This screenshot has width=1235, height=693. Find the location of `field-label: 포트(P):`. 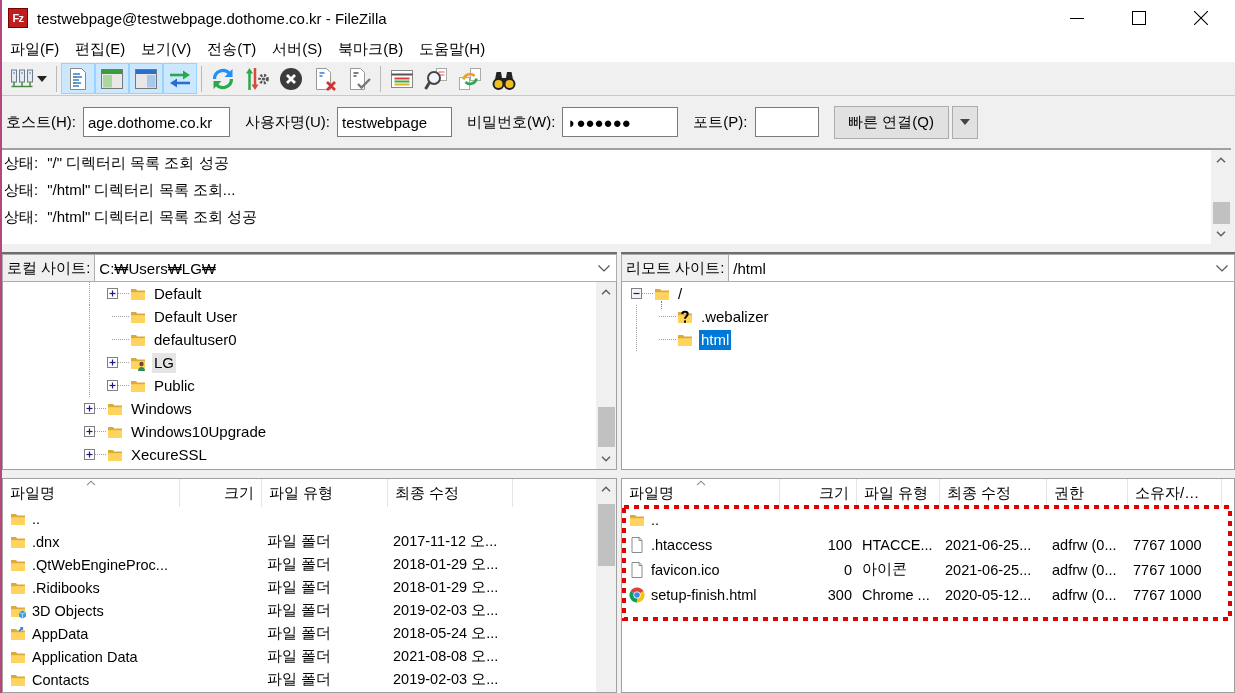

field-label: 포트(P): is located at coordinates (720, 122).